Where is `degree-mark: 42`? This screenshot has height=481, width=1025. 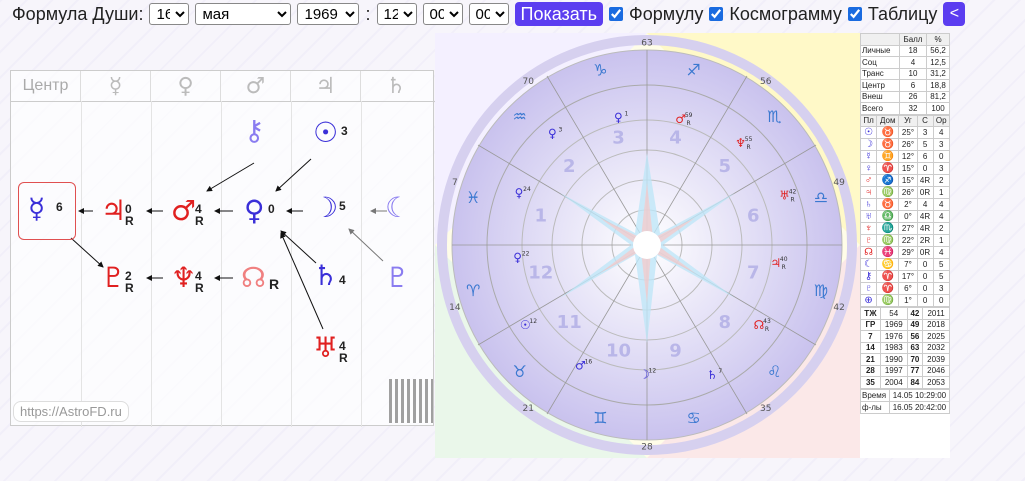
degree-mark: 42 is located at coordinates (838, 308).